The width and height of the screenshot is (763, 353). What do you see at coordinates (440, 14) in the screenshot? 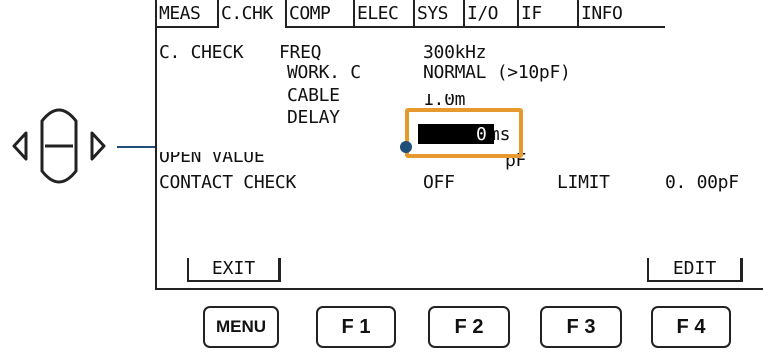
I see `tab-sys: SYS` at bounding box center [440, 14].